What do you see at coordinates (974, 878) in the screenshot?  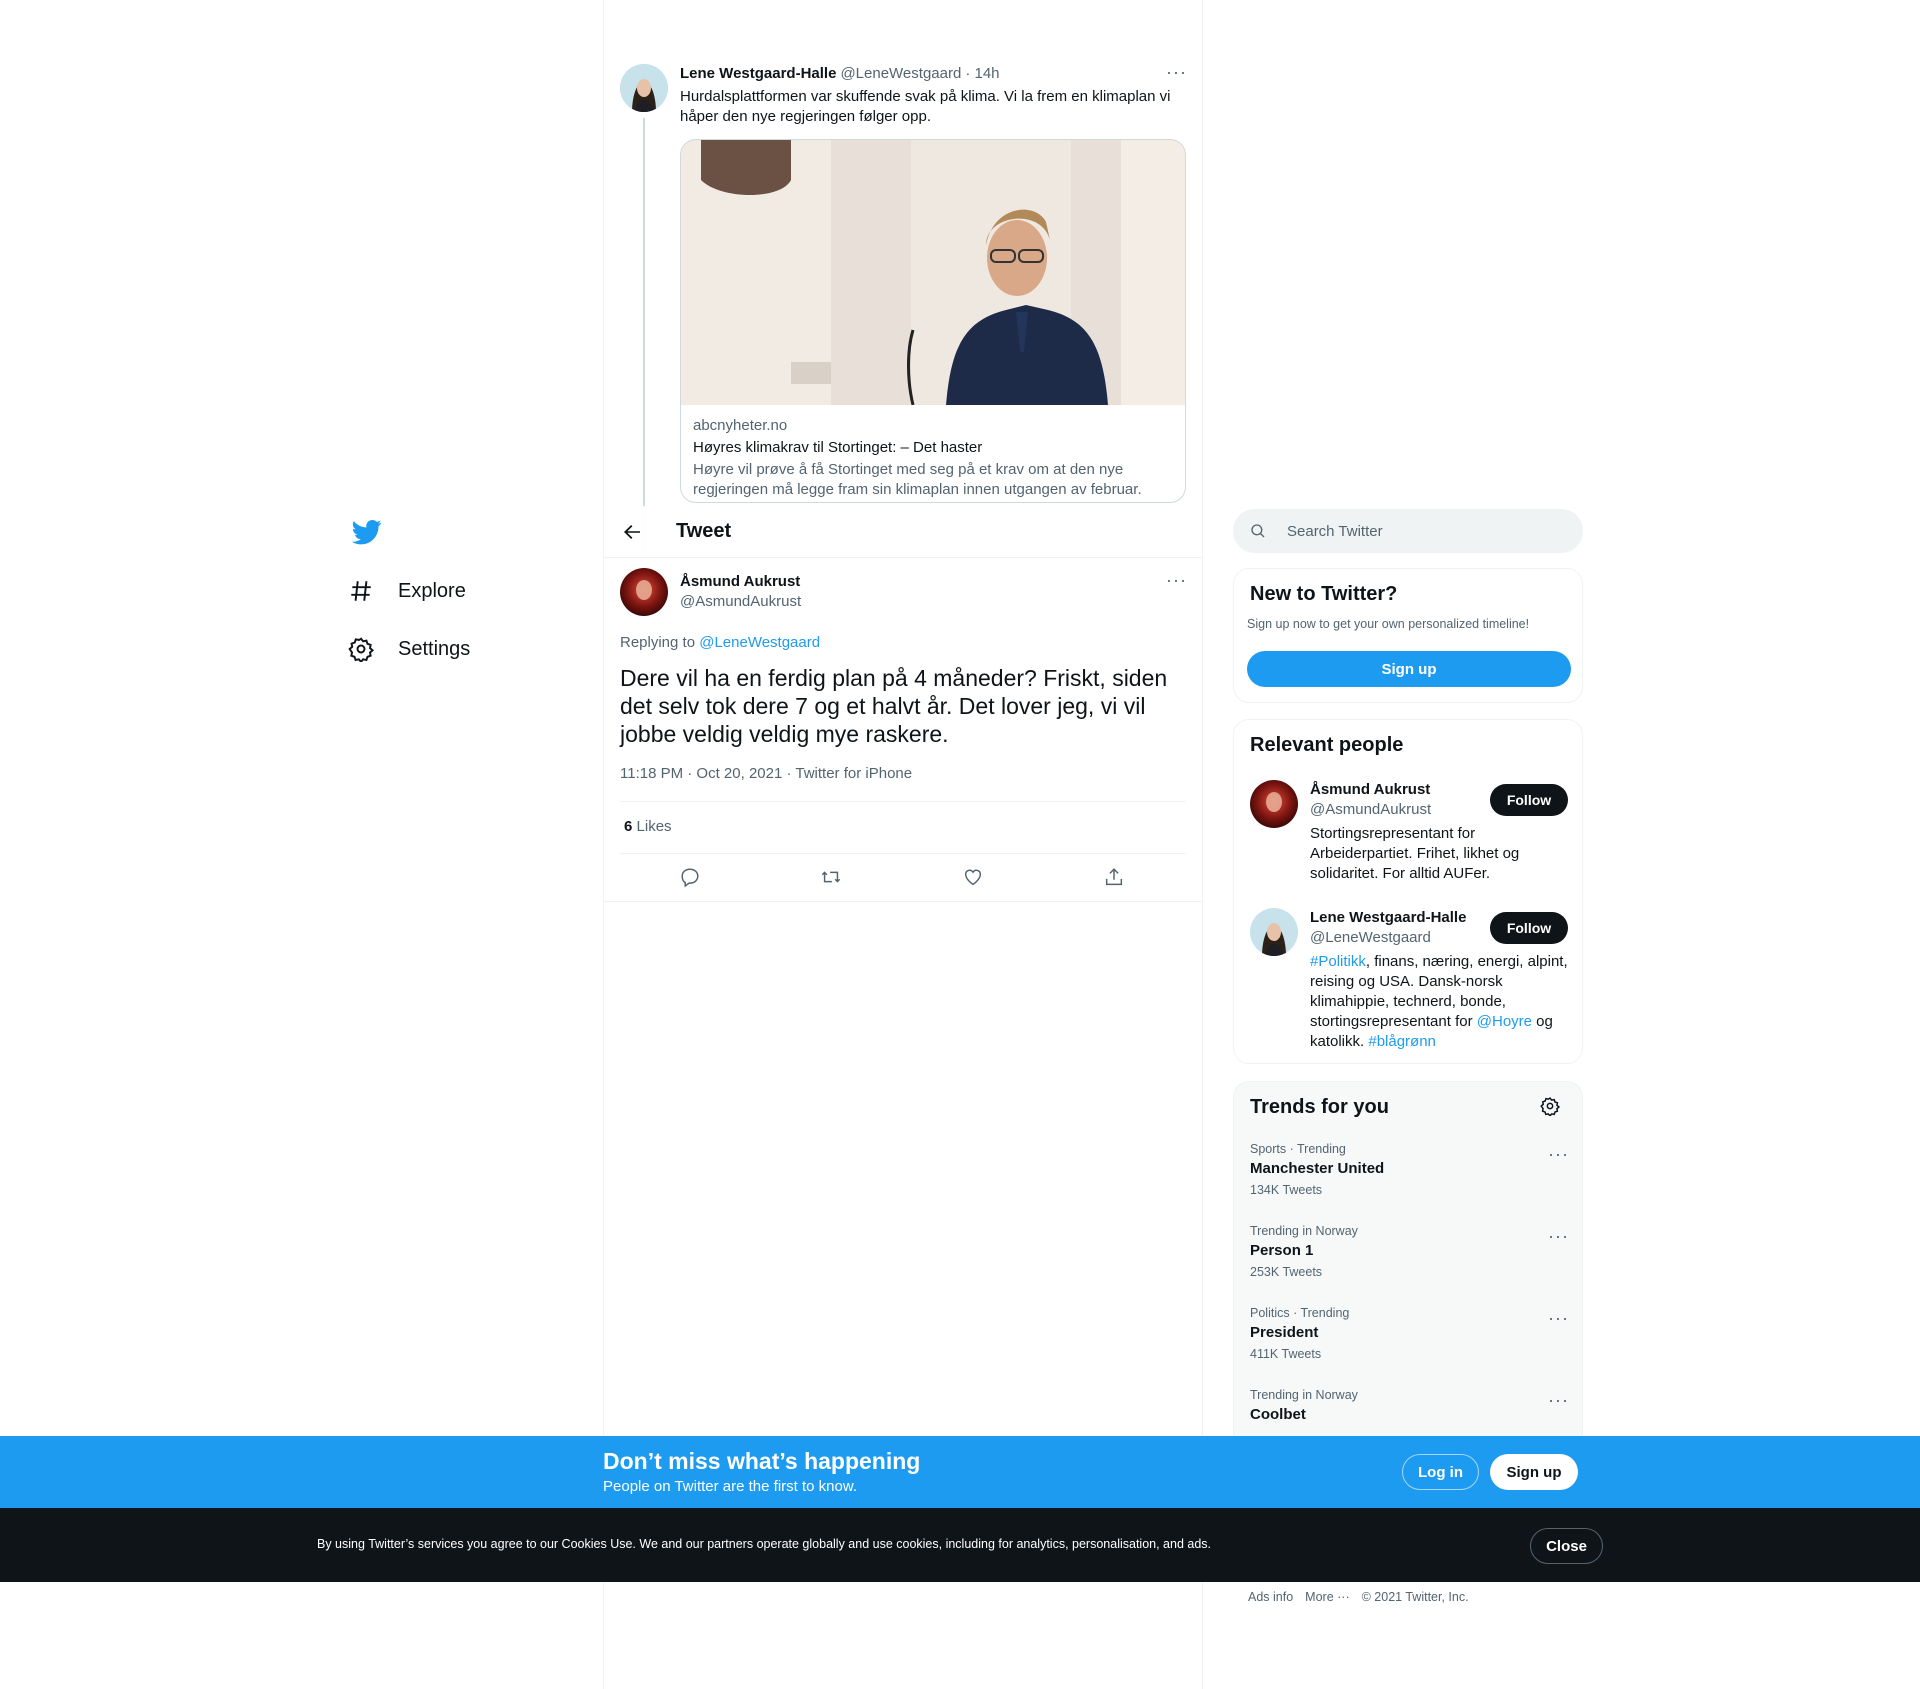 I see `like-icon` at bounding box center [974, 878].